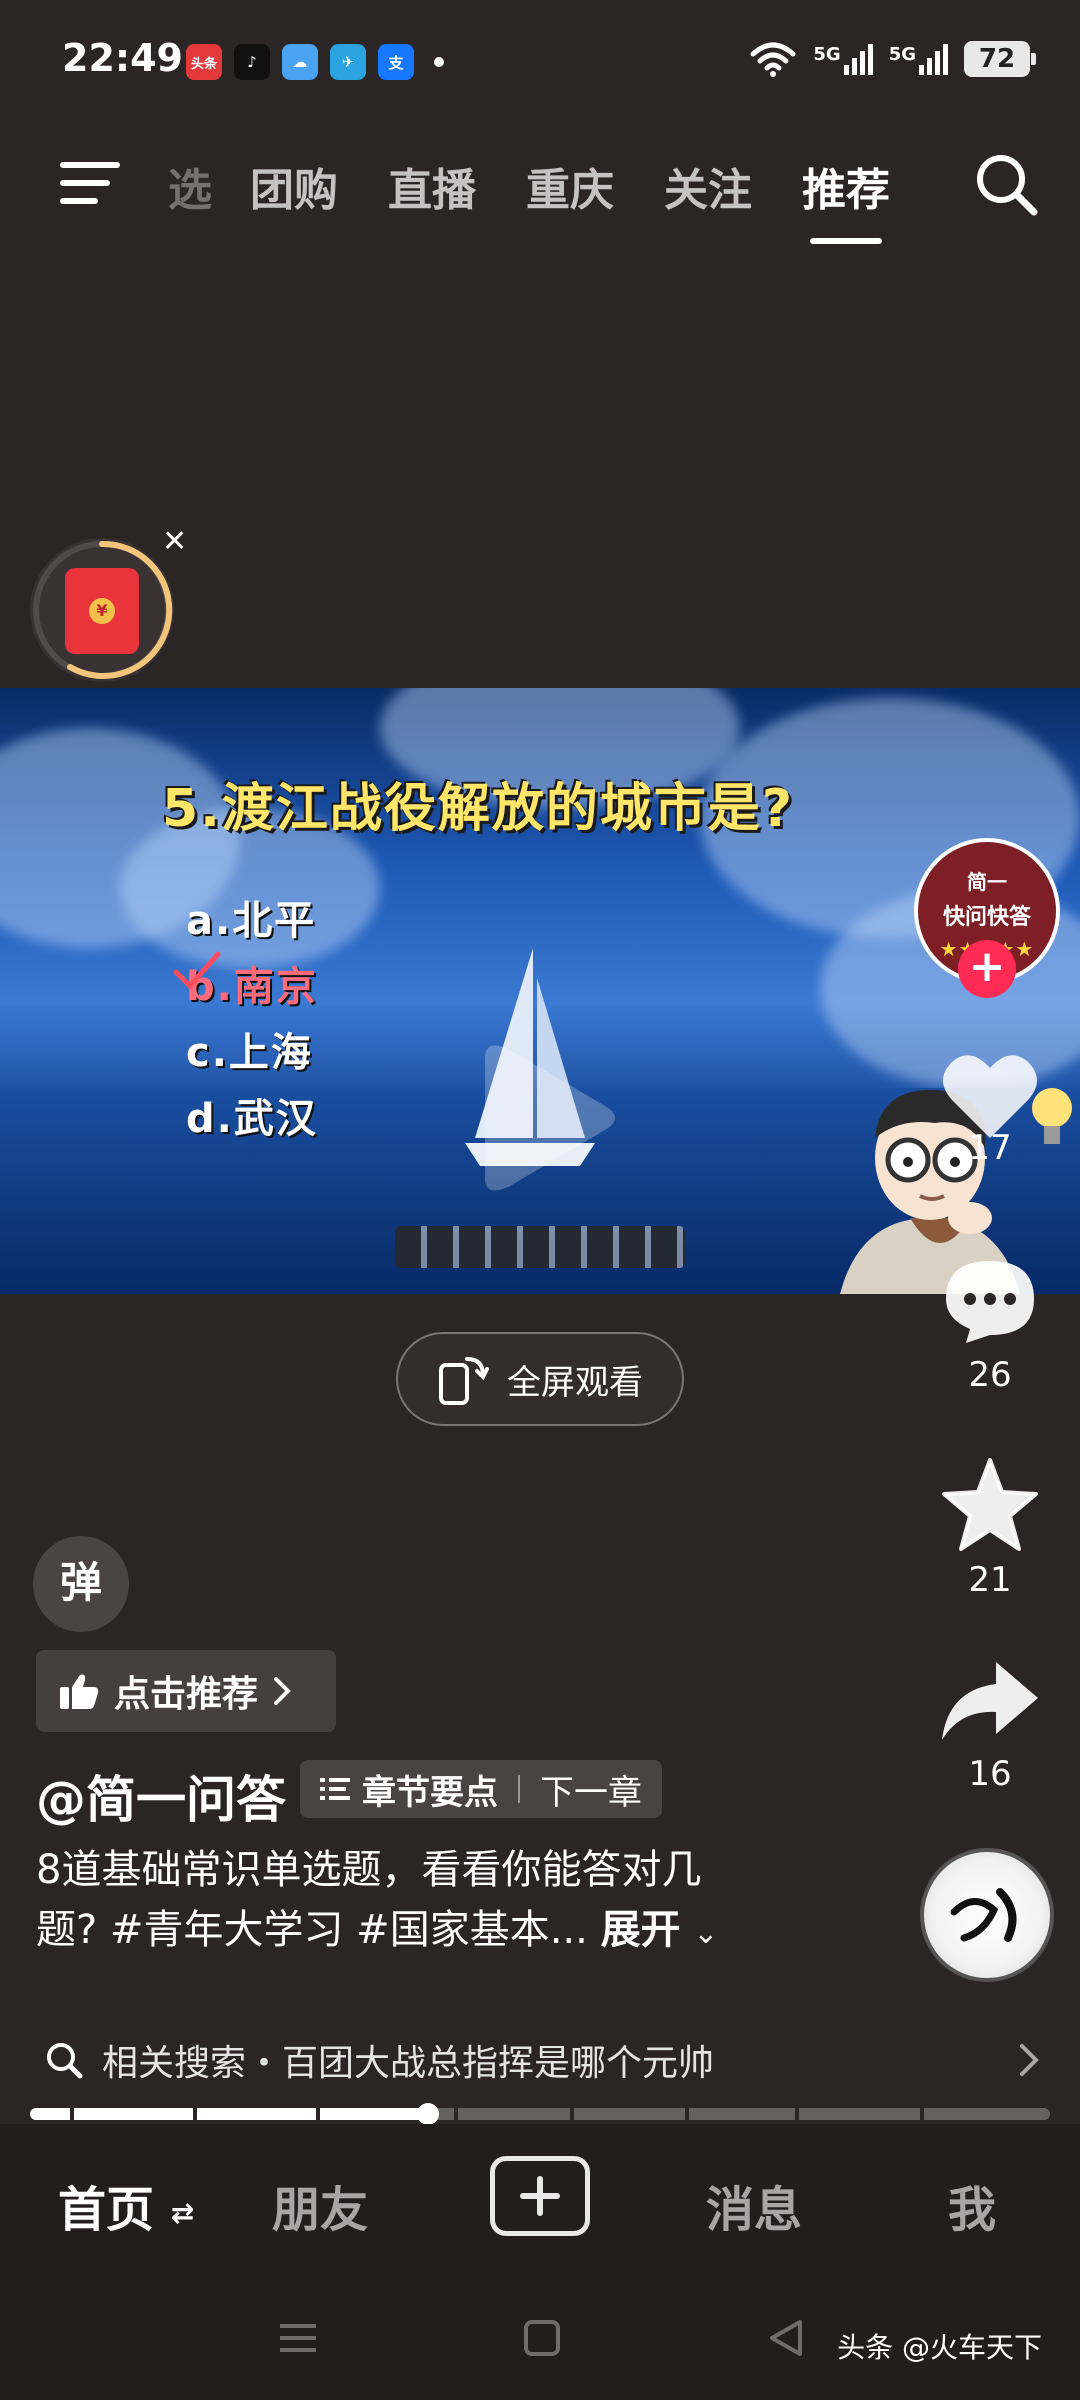 The image size is (1080, 2400). I want to click on network-type-1: 5G, so click(827, 54).